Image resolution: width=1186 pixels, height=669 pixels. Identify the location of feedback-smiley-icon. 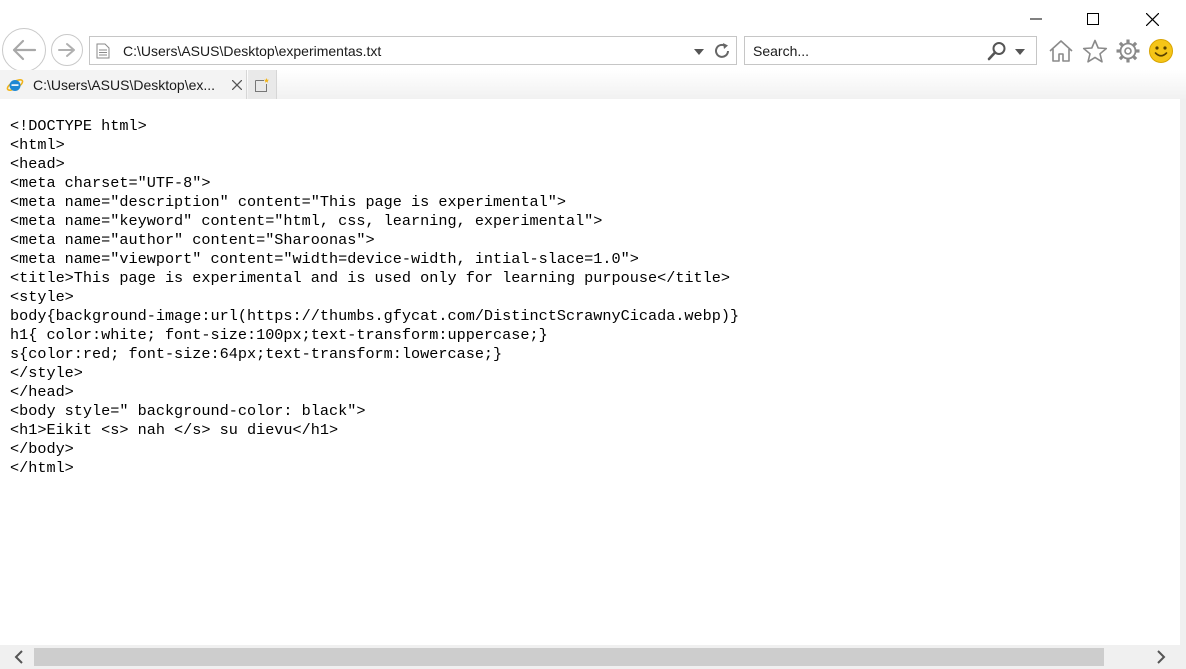
(1161, 51).